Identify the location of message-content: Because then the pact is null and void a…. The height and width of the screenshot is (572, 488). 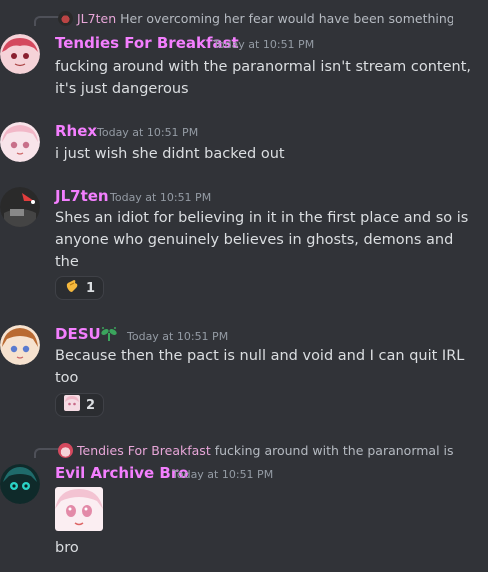
(265, 367).